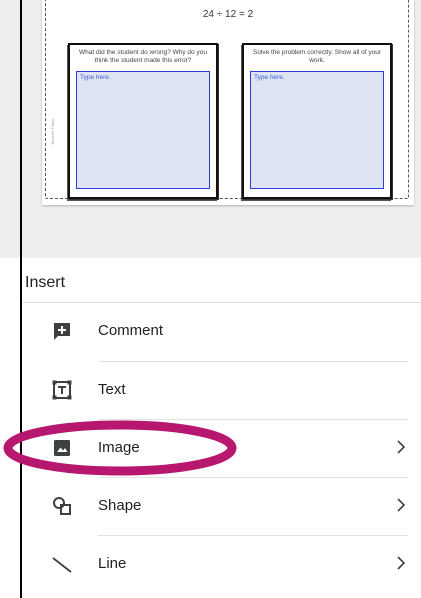  Describe the element at coordinates (228, 14) in the screenshot. I see `equation-text: 24 ÷ 12 = 2` at that location.